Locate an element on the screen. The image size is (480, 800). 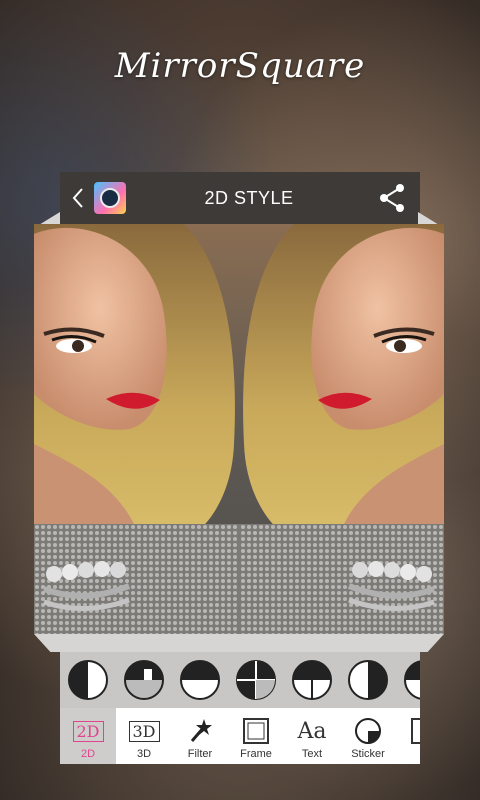
split-quad-alt-icon is located at coordinates (312, 680).